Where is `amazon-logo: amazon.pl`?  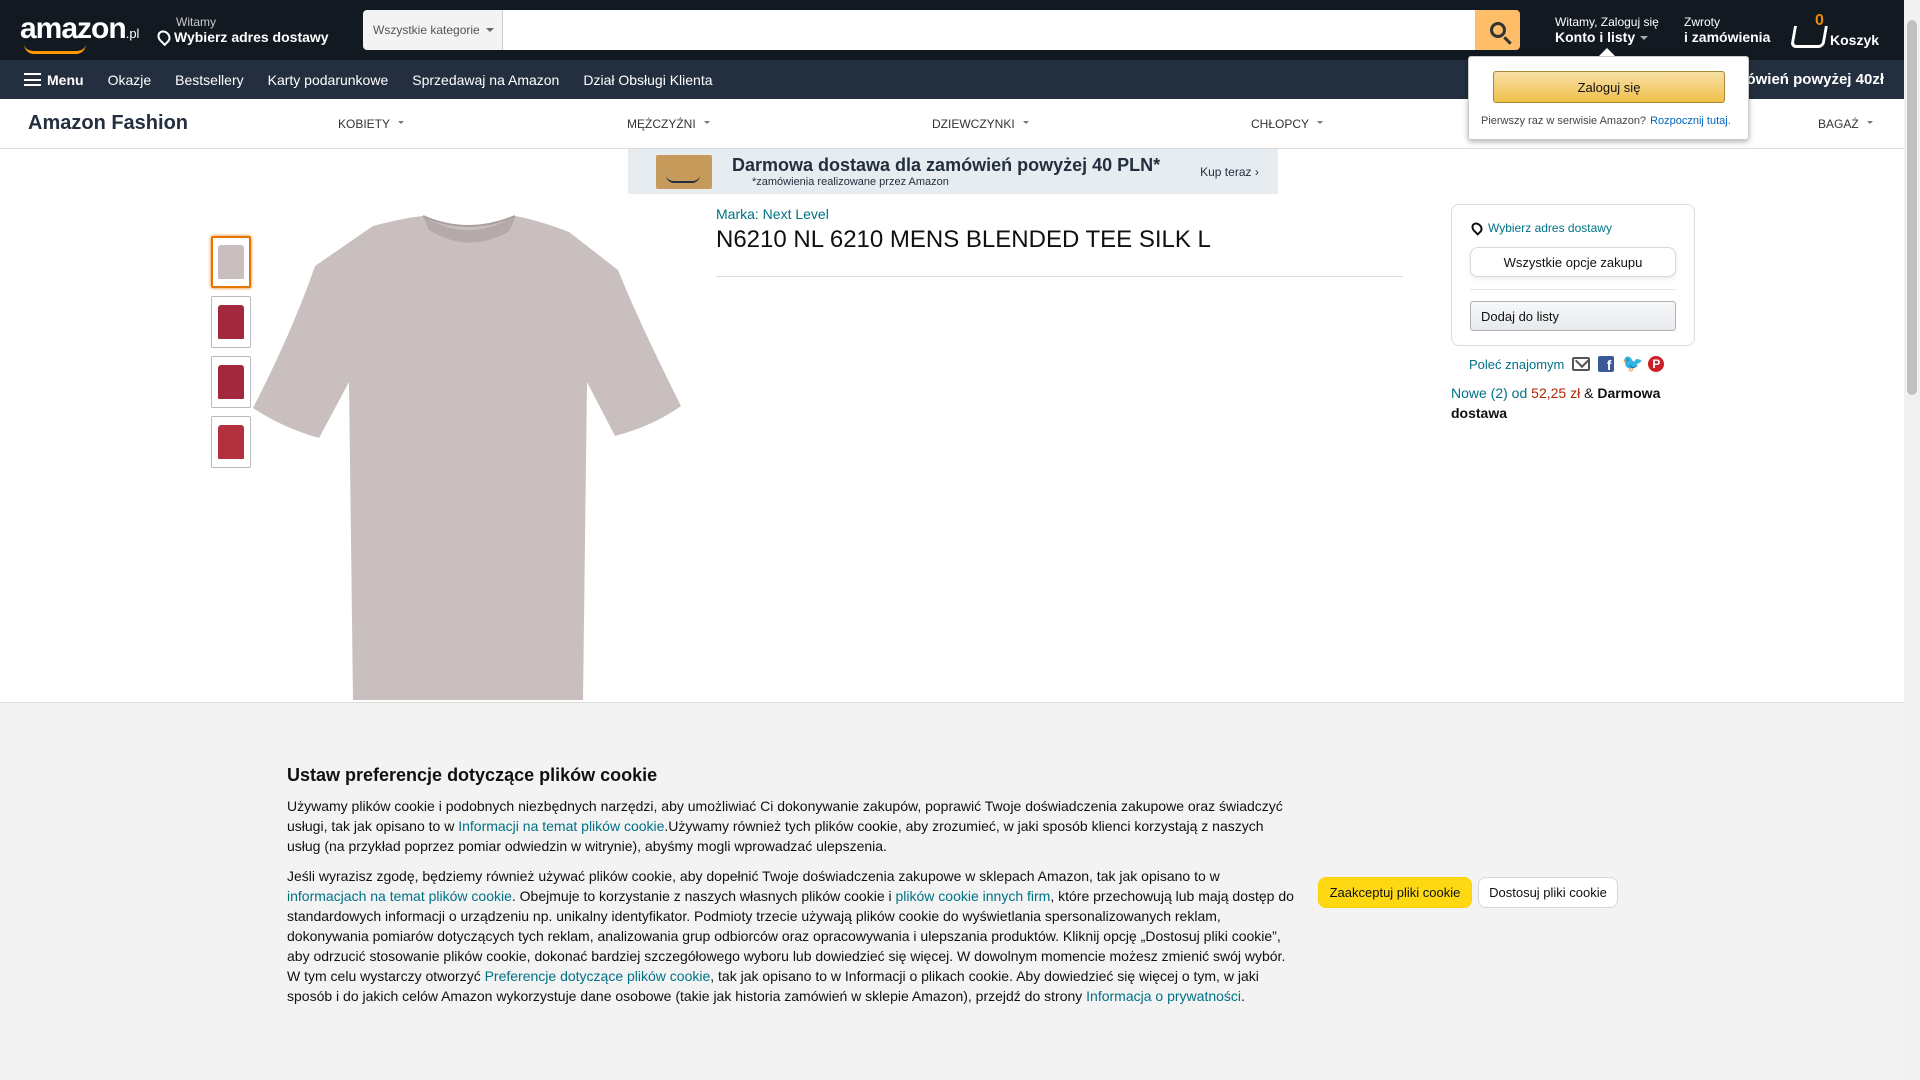 amazon-logo: amazon.pl is located at coordinates (80, 33).